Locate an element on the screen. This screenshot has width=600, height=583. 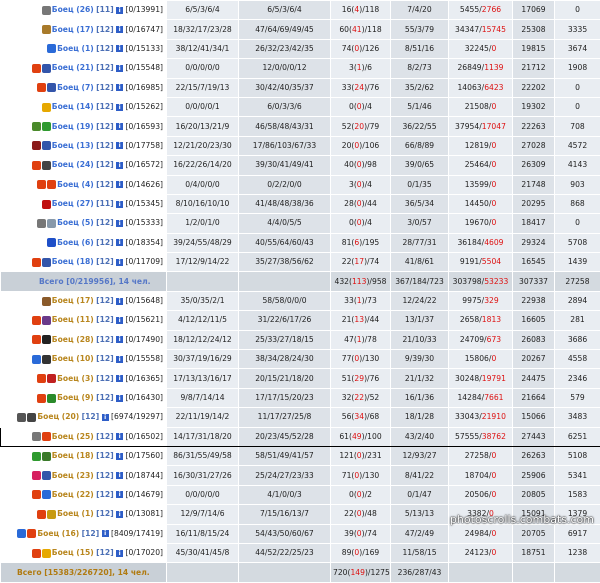
fighter-level: [12] is located at coordinates (105, 106).